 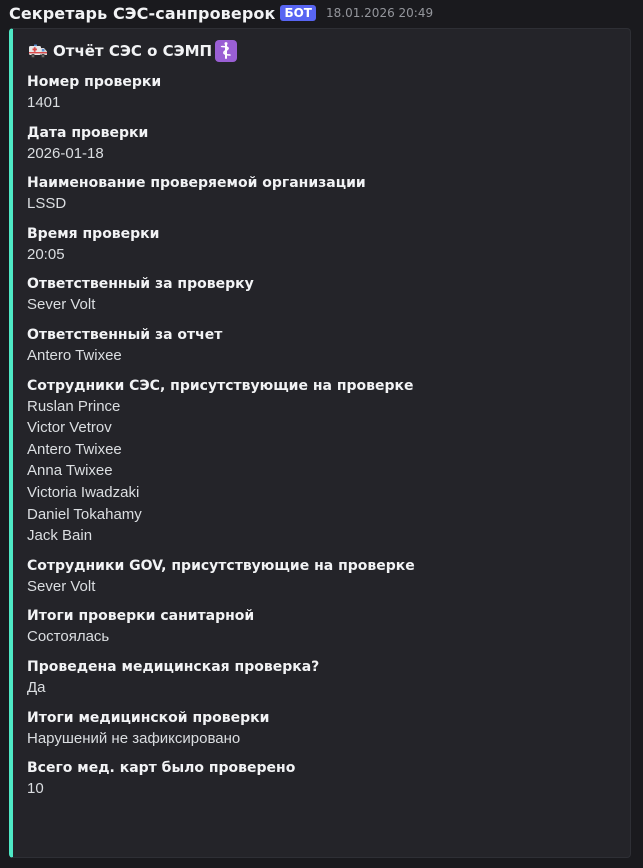 I want to click on staff-name: Anna Twixee, so click(x=70, y=471).